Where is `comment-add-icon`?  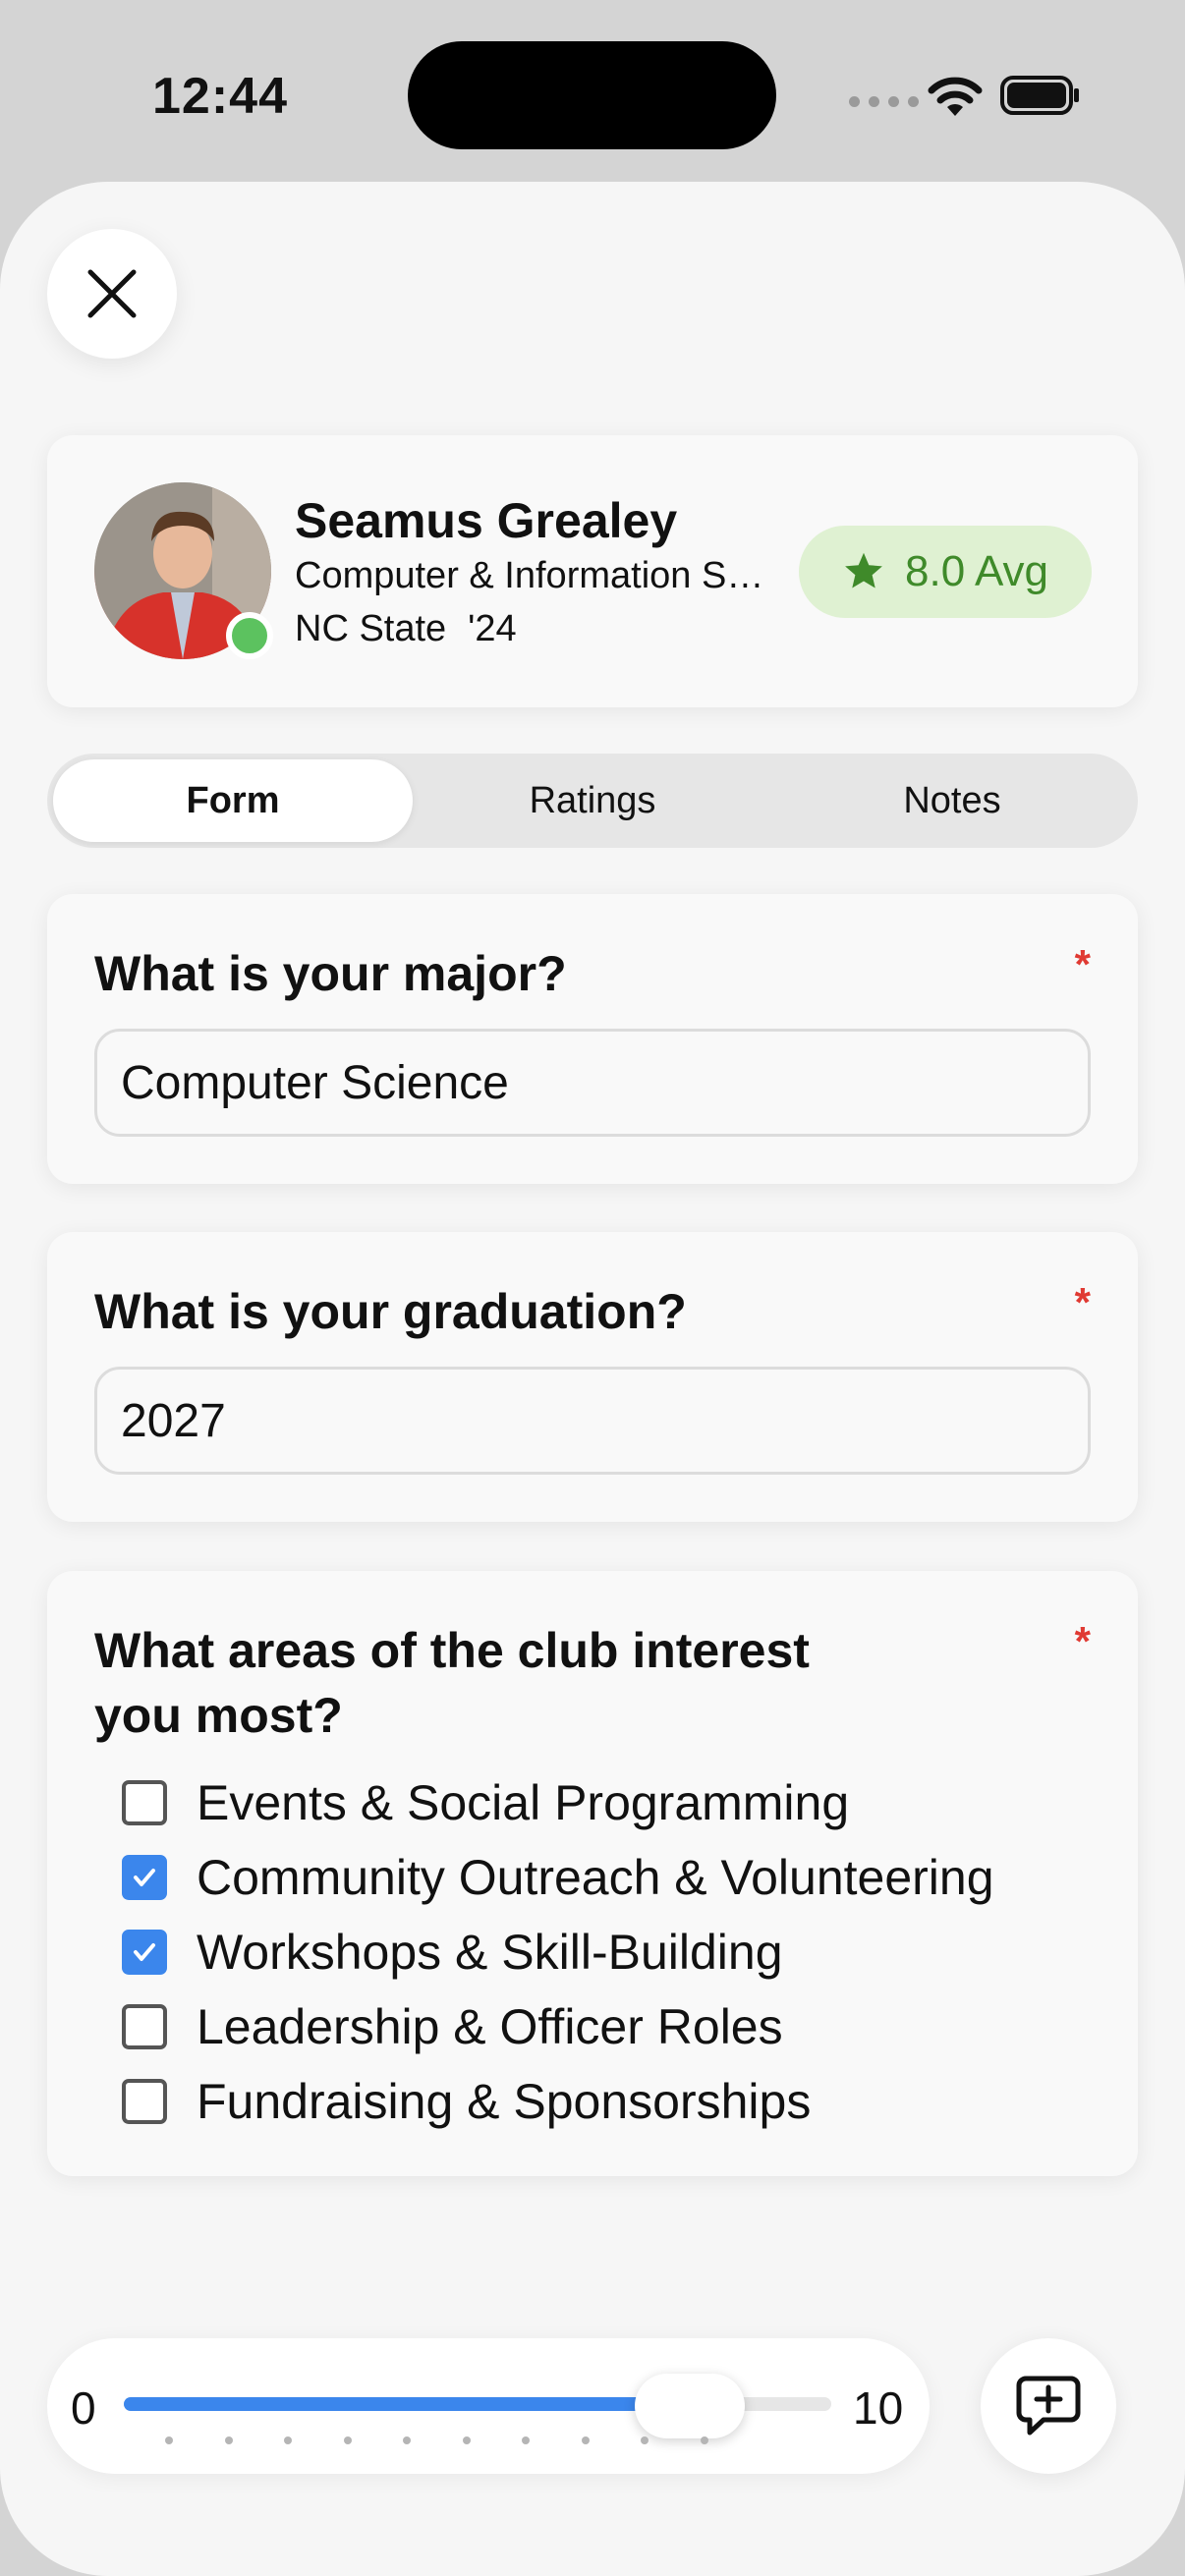 comment-add-icon is located at coordinates (1049, 2406).